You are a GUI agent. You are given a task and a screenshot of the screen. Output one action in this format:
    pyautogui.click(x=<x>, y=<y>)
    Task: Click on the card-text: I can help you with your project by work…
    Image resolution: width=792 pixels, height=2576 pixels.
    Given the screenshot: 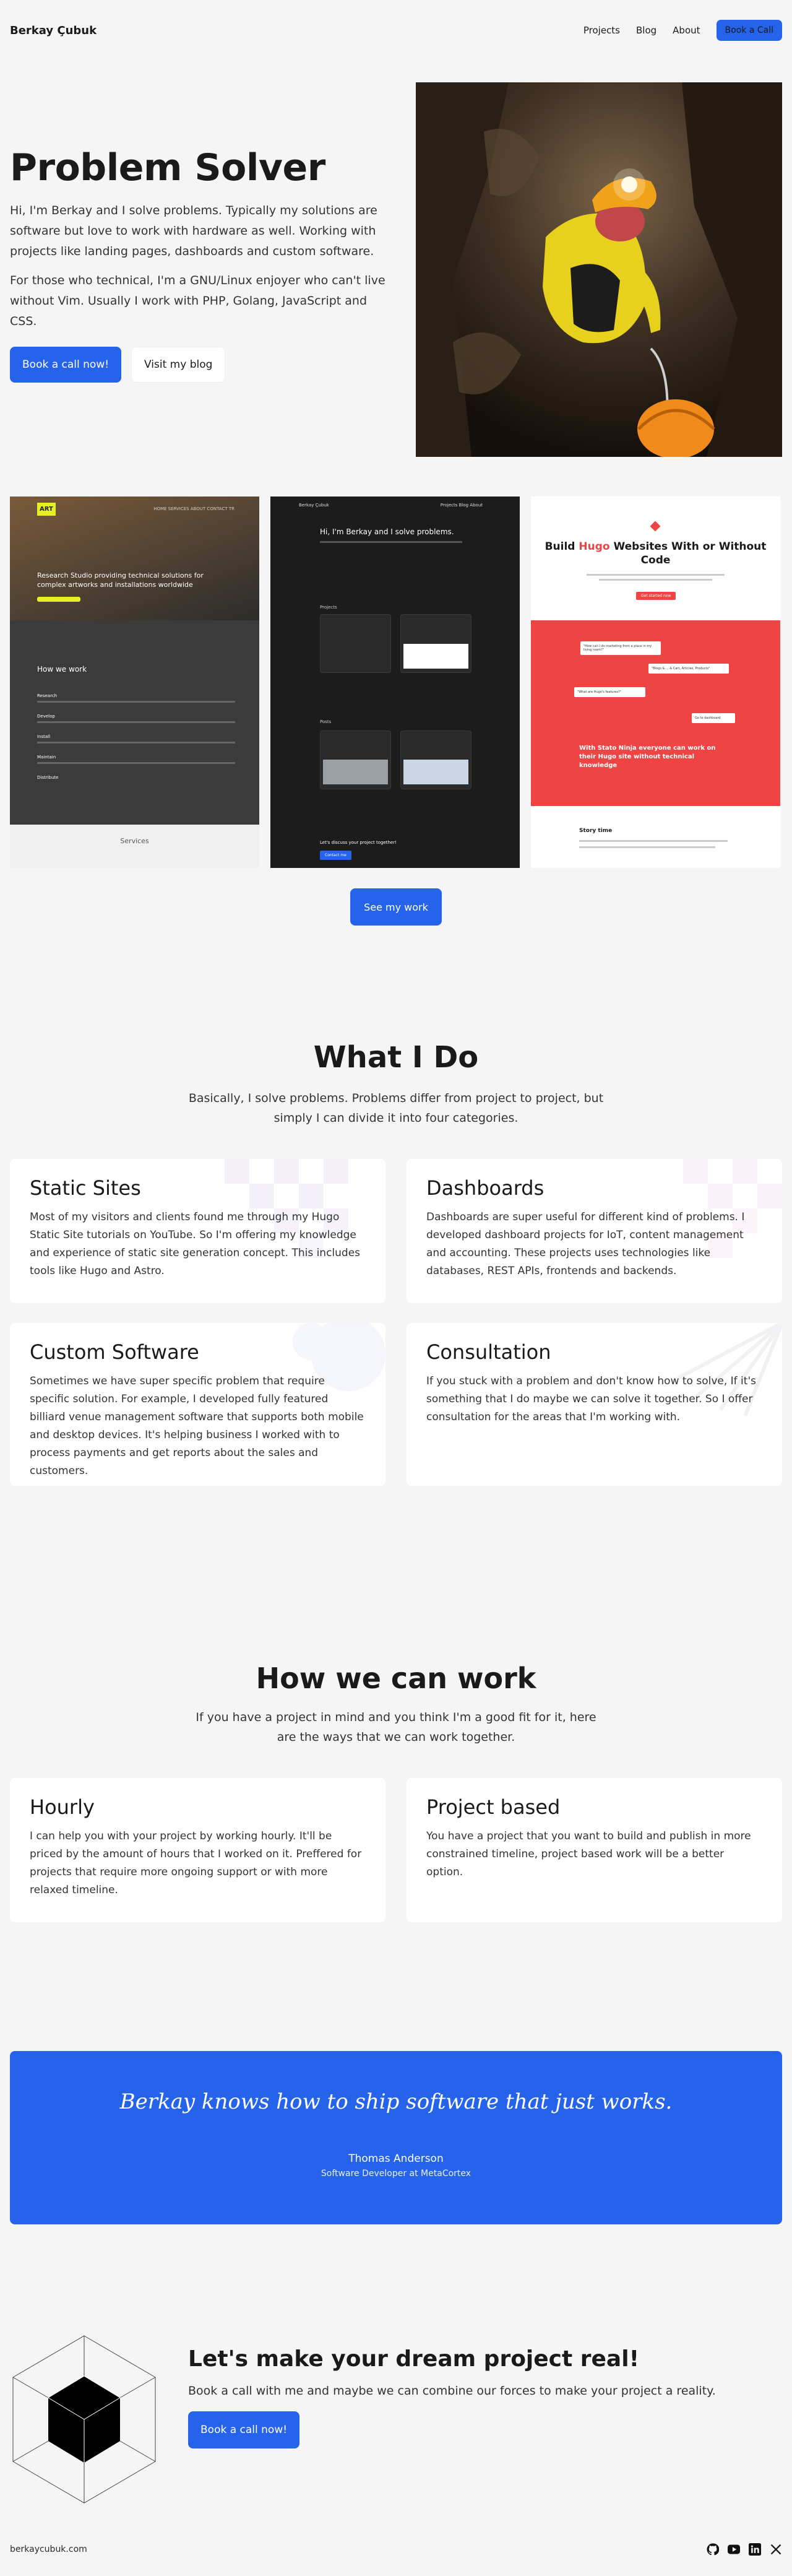 What is the action you would take?
    pyautogui.click(x=196, y=1863)
    